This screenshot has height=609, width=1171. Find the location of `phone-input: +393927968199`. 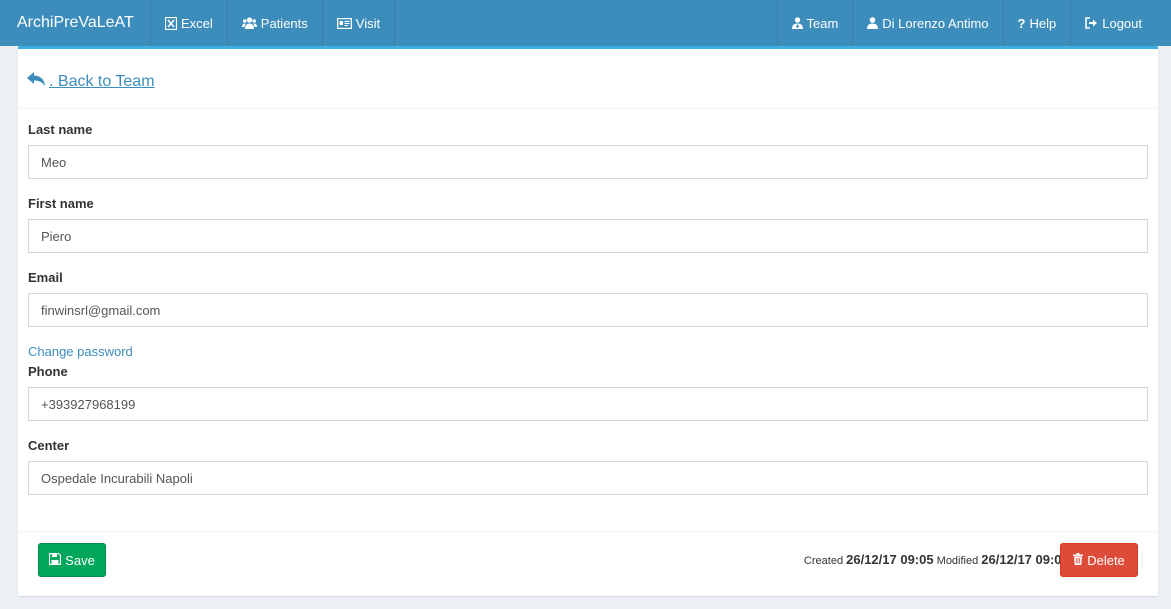

phone-input: +393927968199 is located at coordinates (588, 404).